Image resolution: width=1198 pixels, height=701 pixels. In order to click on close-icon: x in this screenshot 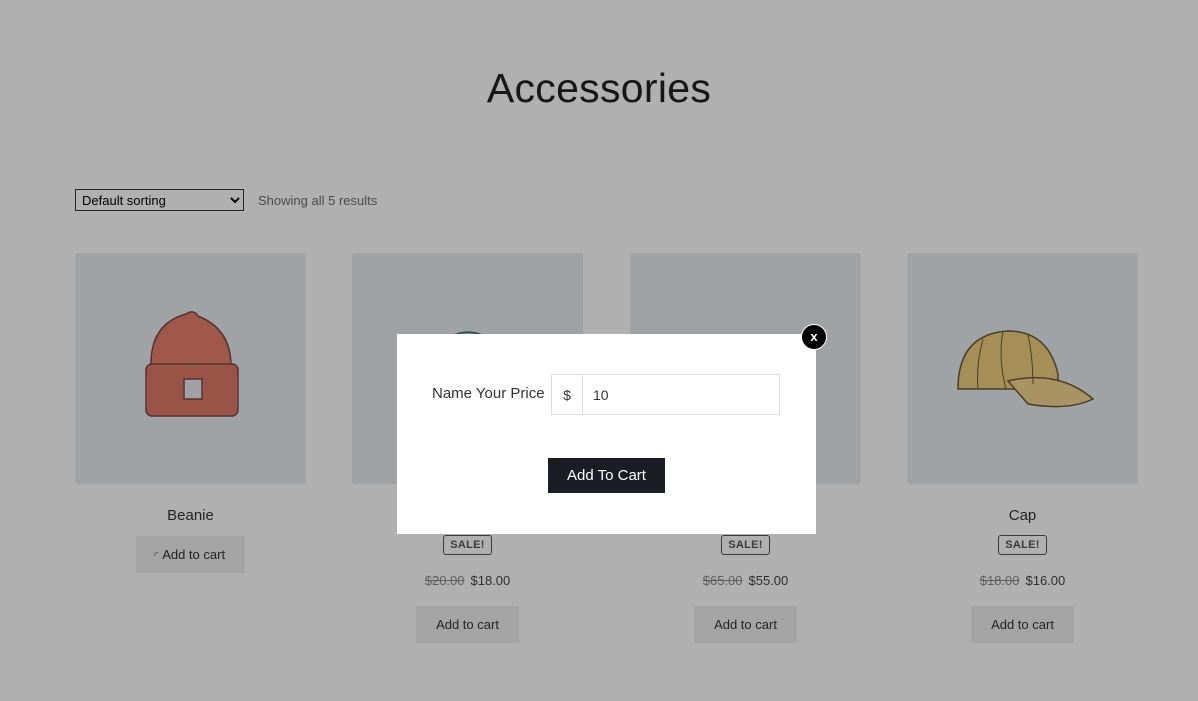, I will do `click(814, 337)`.